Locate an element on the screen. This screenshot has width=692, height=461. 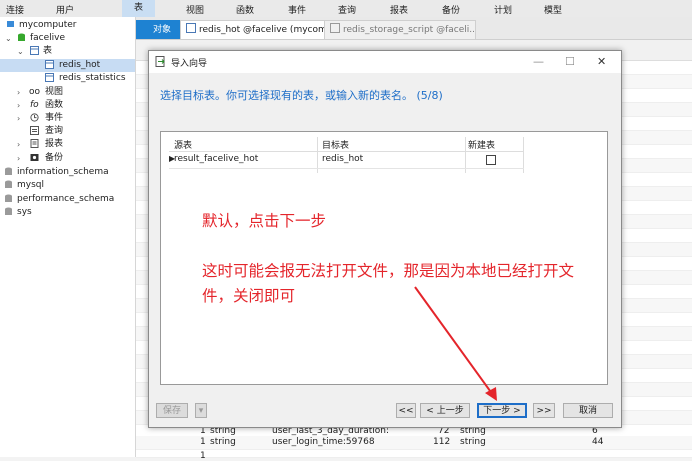
tree-table-label: redis_hot is located at coordinates (80, 65).